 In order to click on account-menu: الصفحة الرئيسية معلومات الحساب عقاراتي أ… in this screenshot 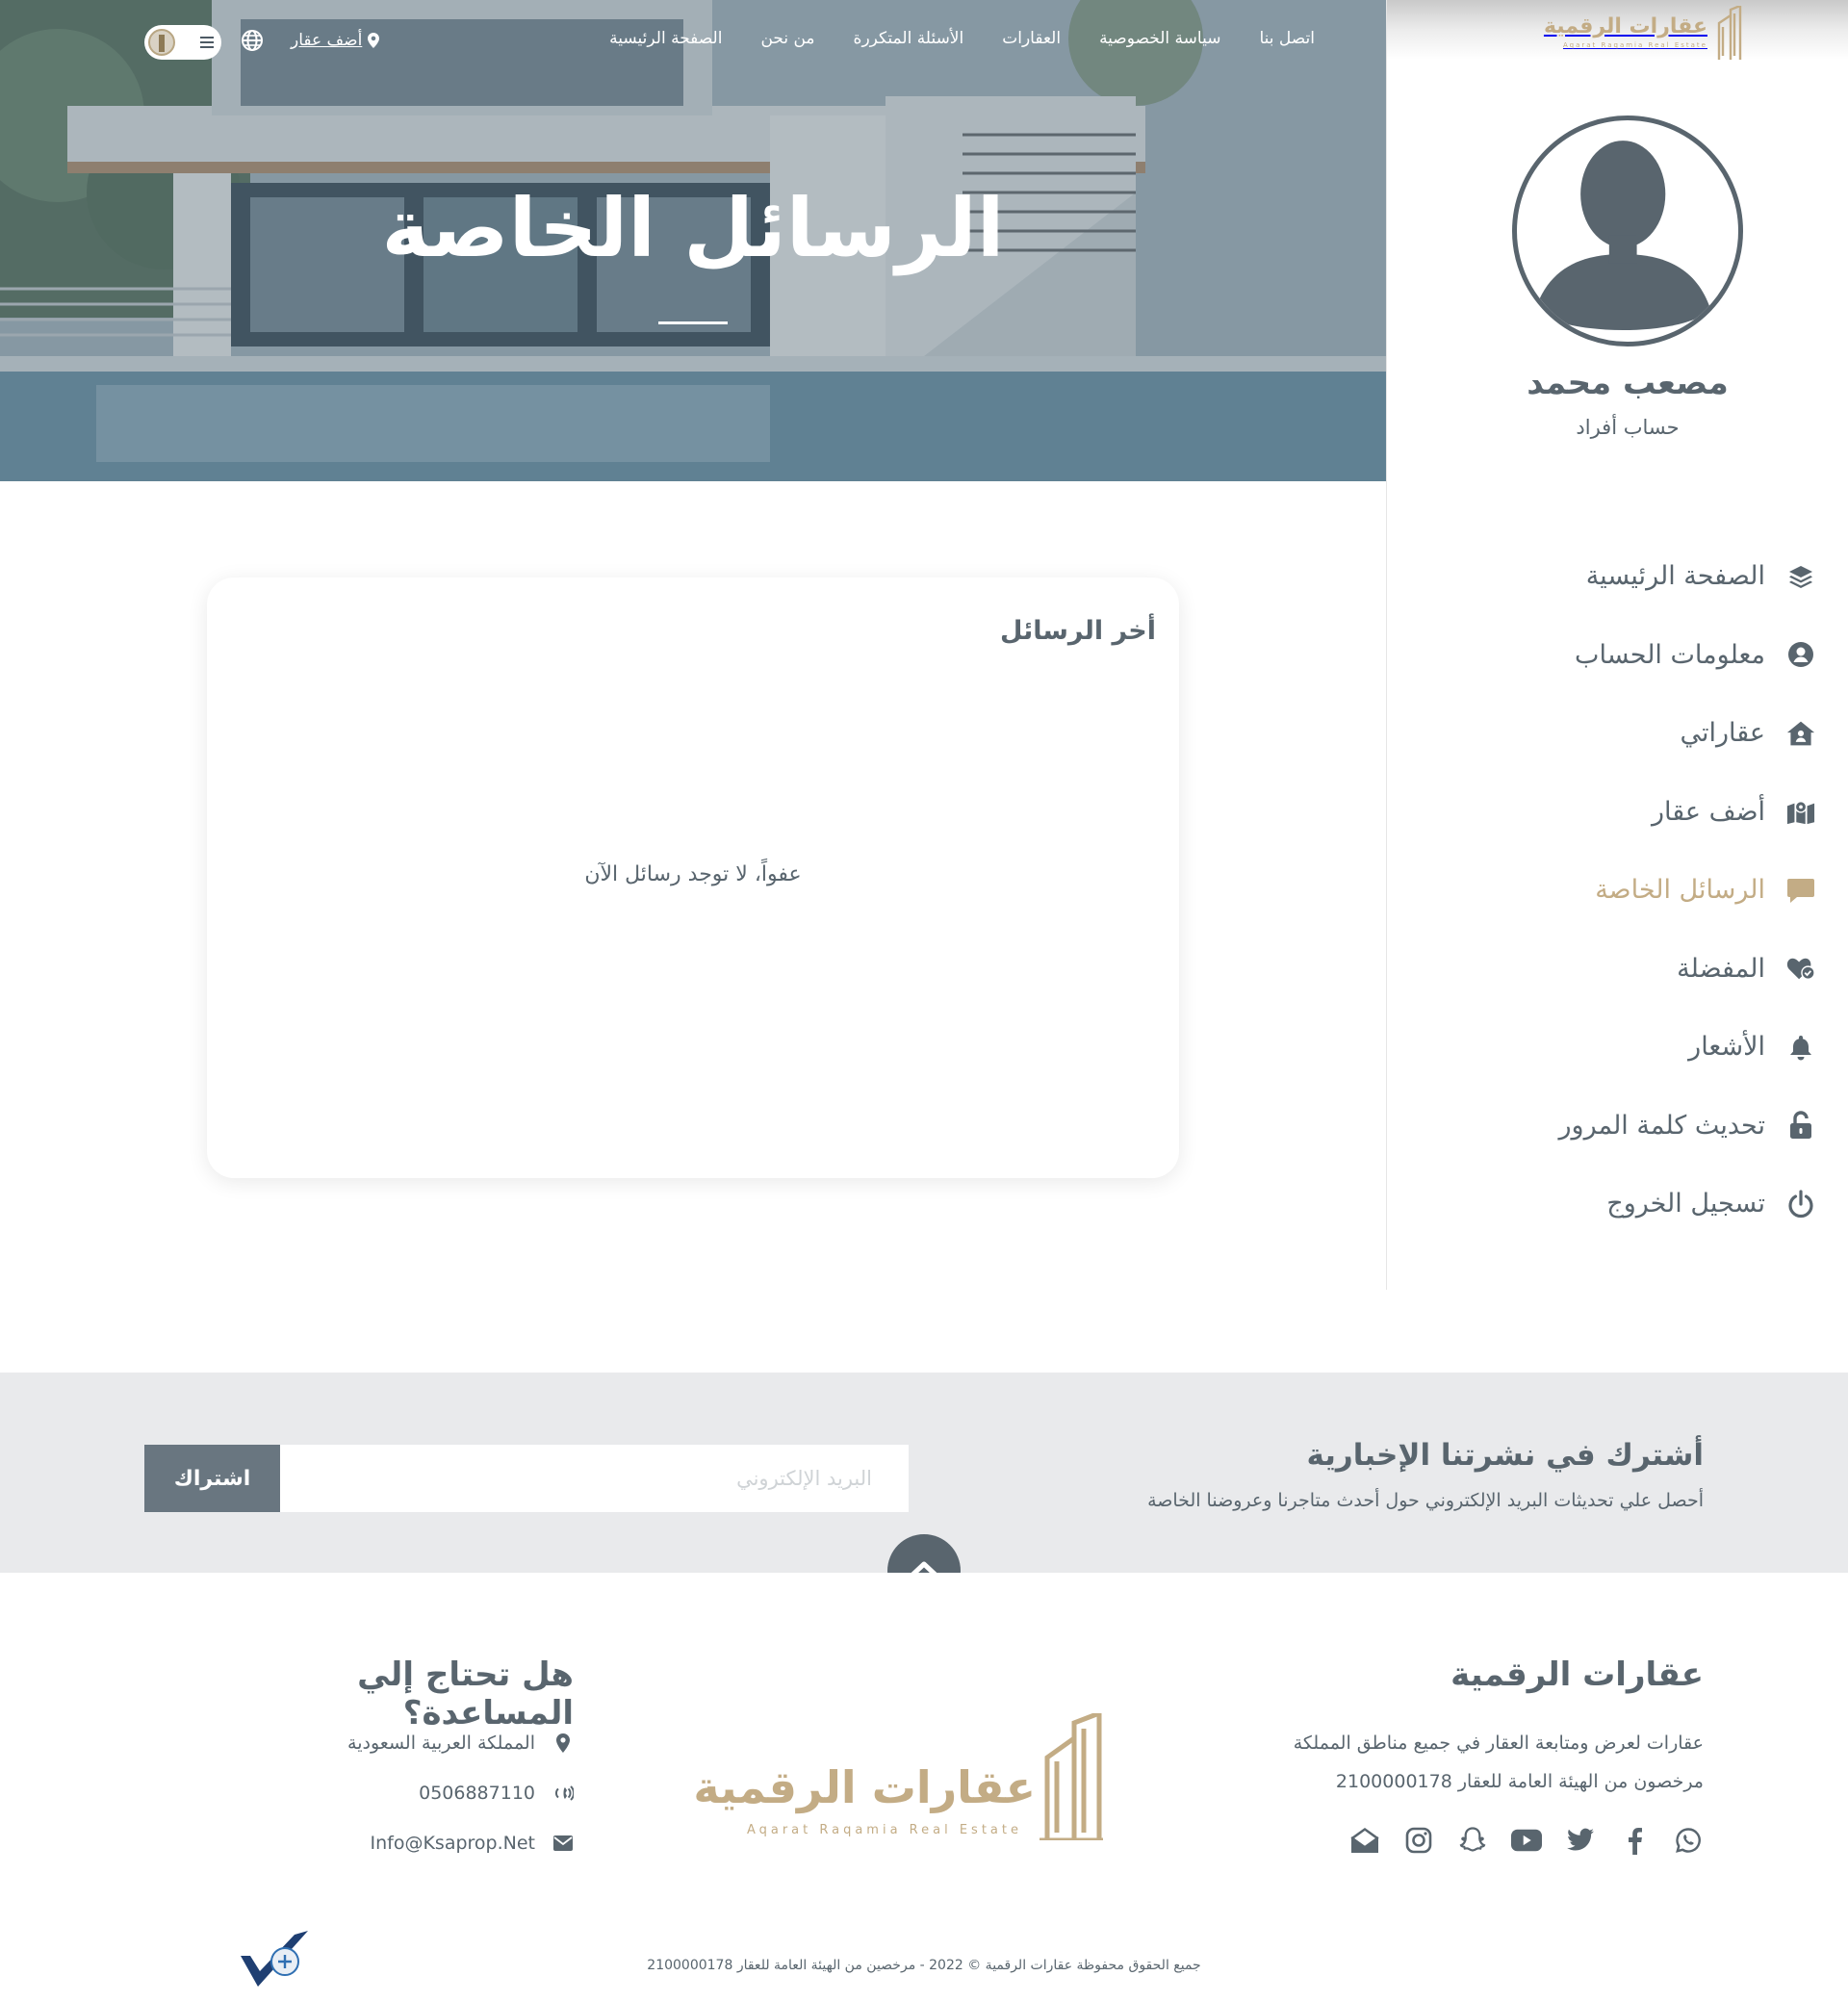, I will do `click(1622, 890)`.